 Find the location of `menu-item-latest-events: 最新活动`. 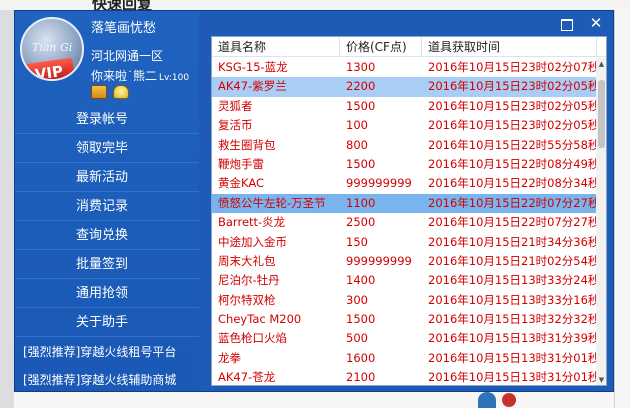

menu-item-latest-events: 最新活动 is located at coordinates (107, 177).